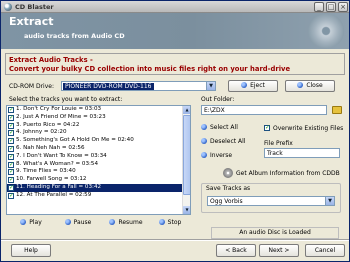 This screenshot has height=262, width=350. I want to click on track-label: 12. At The Parallel = 02:59, so click(54, 194).